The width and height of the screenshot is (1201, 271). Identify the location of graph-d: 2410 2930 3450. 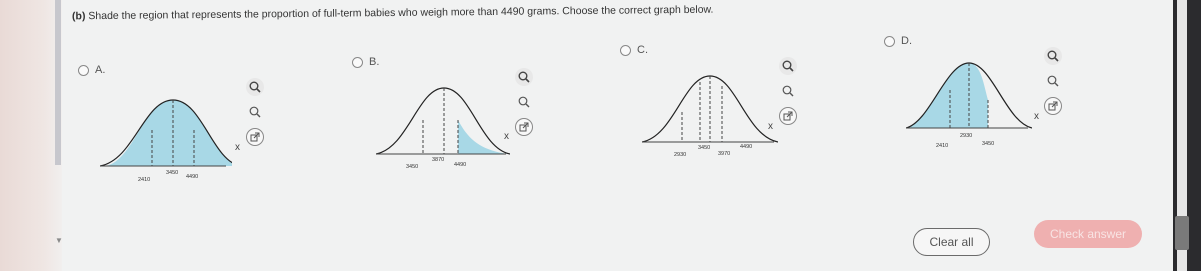
(969, 105).